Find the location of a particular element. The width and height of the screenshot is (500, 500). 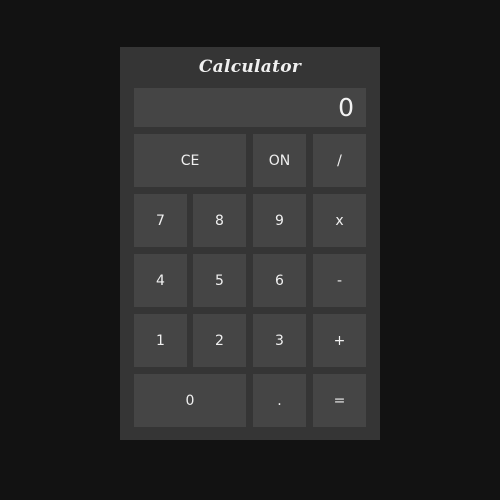

digit-0-button: 0 is located at coordinates (190, 400).